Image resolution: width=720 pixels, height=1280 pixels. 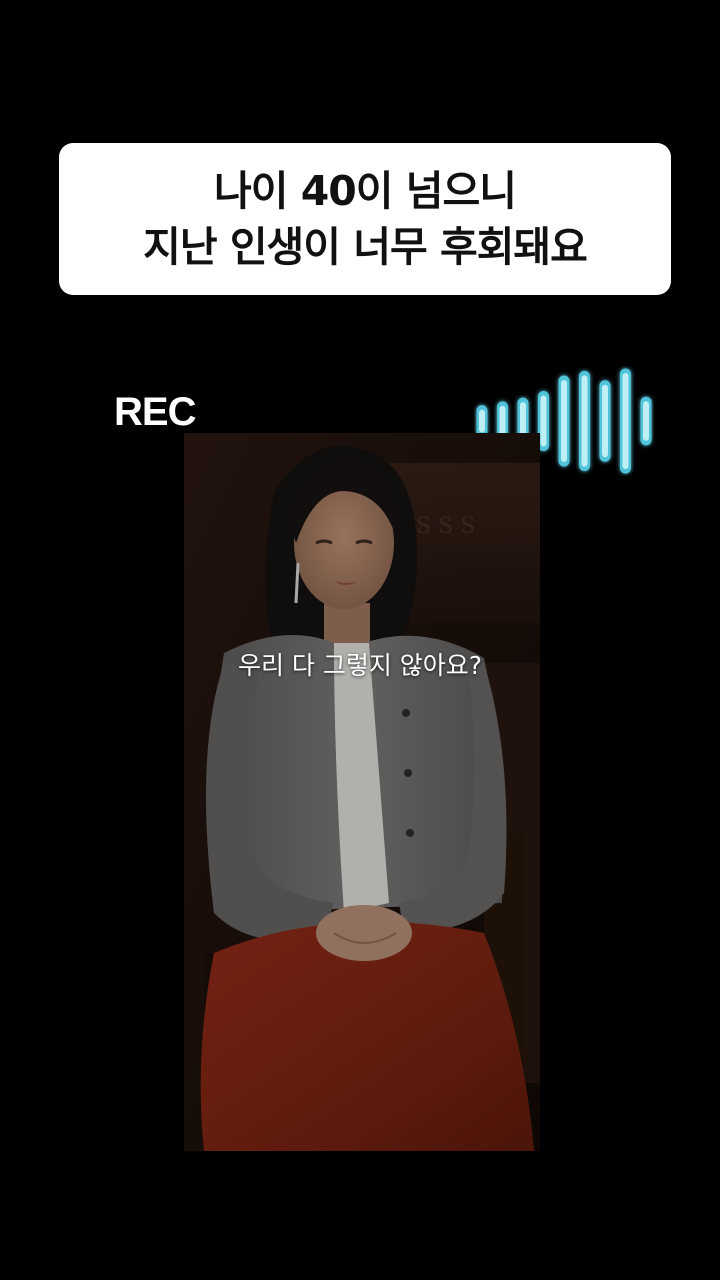 What do you see at coordinates (365, 247) in the screenshot?
I see `title-line-2: 지난 인생이 너무 후회돼요` at bounding box center [365, 247].